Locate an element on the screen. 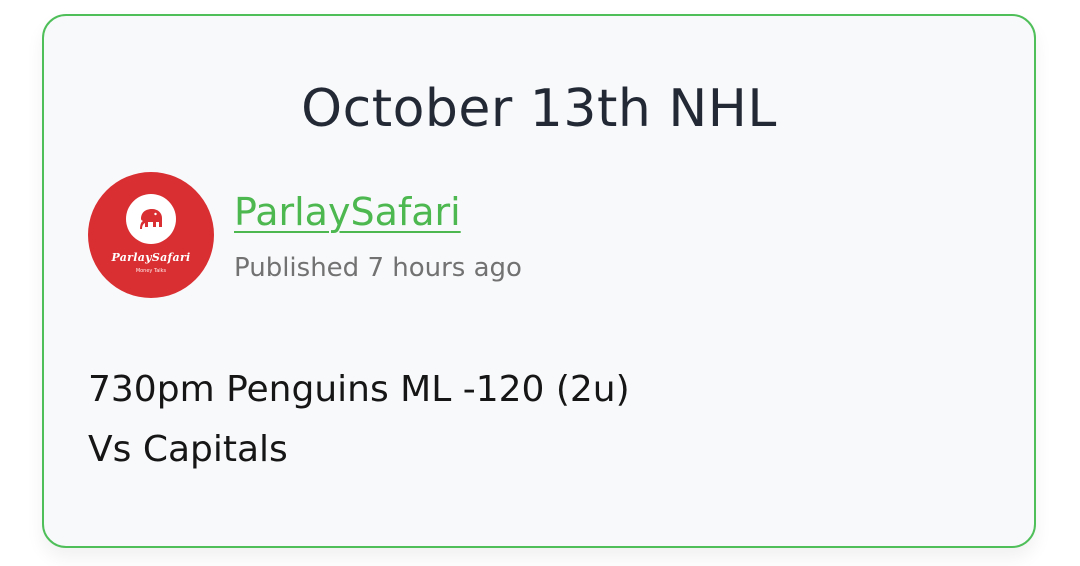 This screenshot has height=566, width=1080. author-name-link: ParlaySafari is located at coordinates (347, 212).